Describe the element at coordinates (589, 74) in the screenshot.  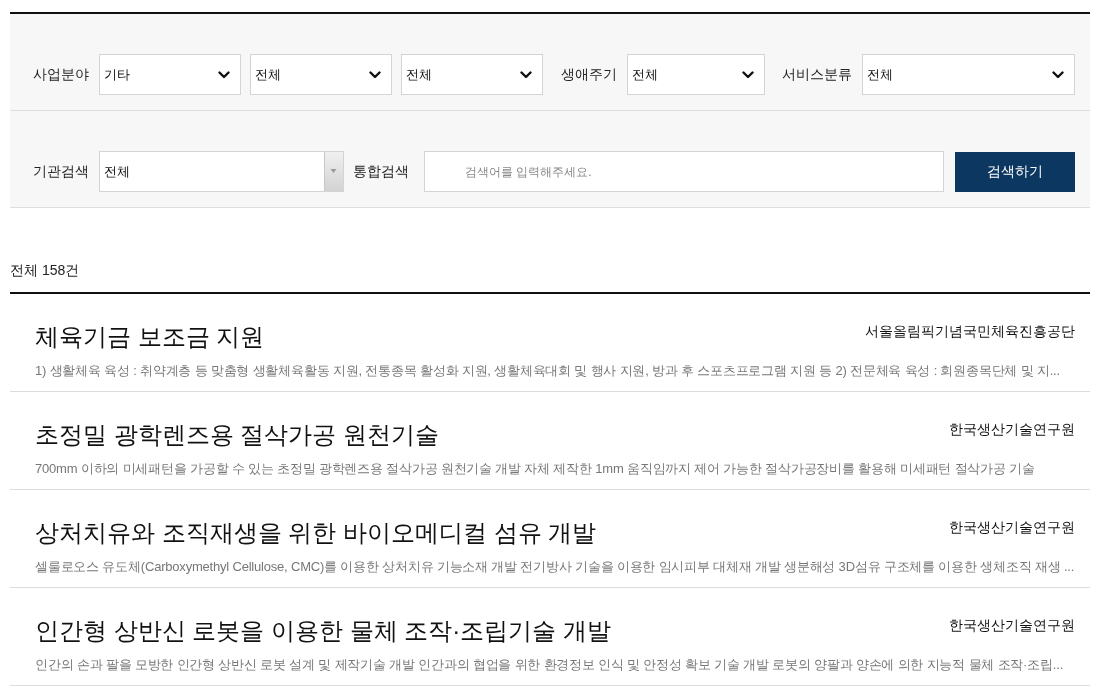
I see `filter-label: 생애주기` at that location.